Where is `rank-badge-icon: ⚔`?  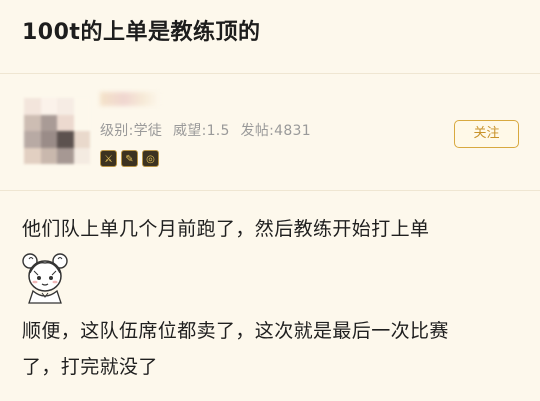 rank-badge-icon: ⚔ is located at coordinates (108, 158).